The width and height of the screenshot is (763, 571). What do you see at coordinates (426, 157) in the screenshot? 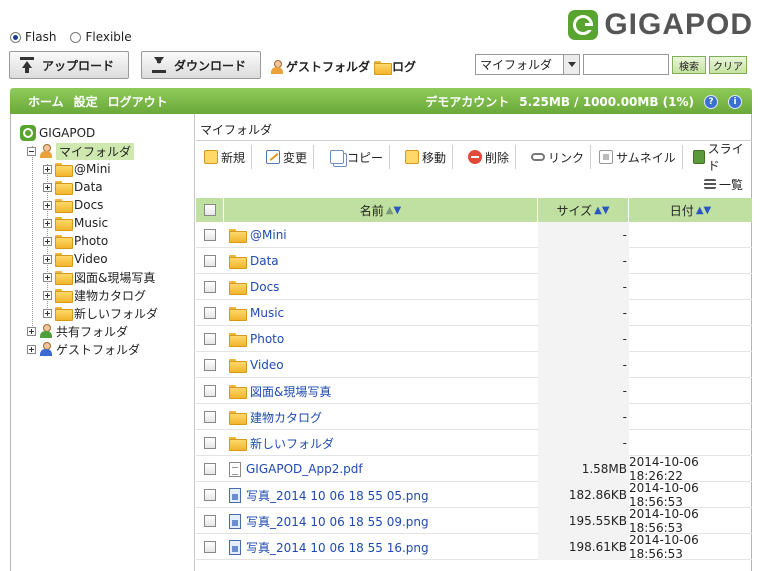
I see `move-button: 移動` at bounding box center [426, 157].